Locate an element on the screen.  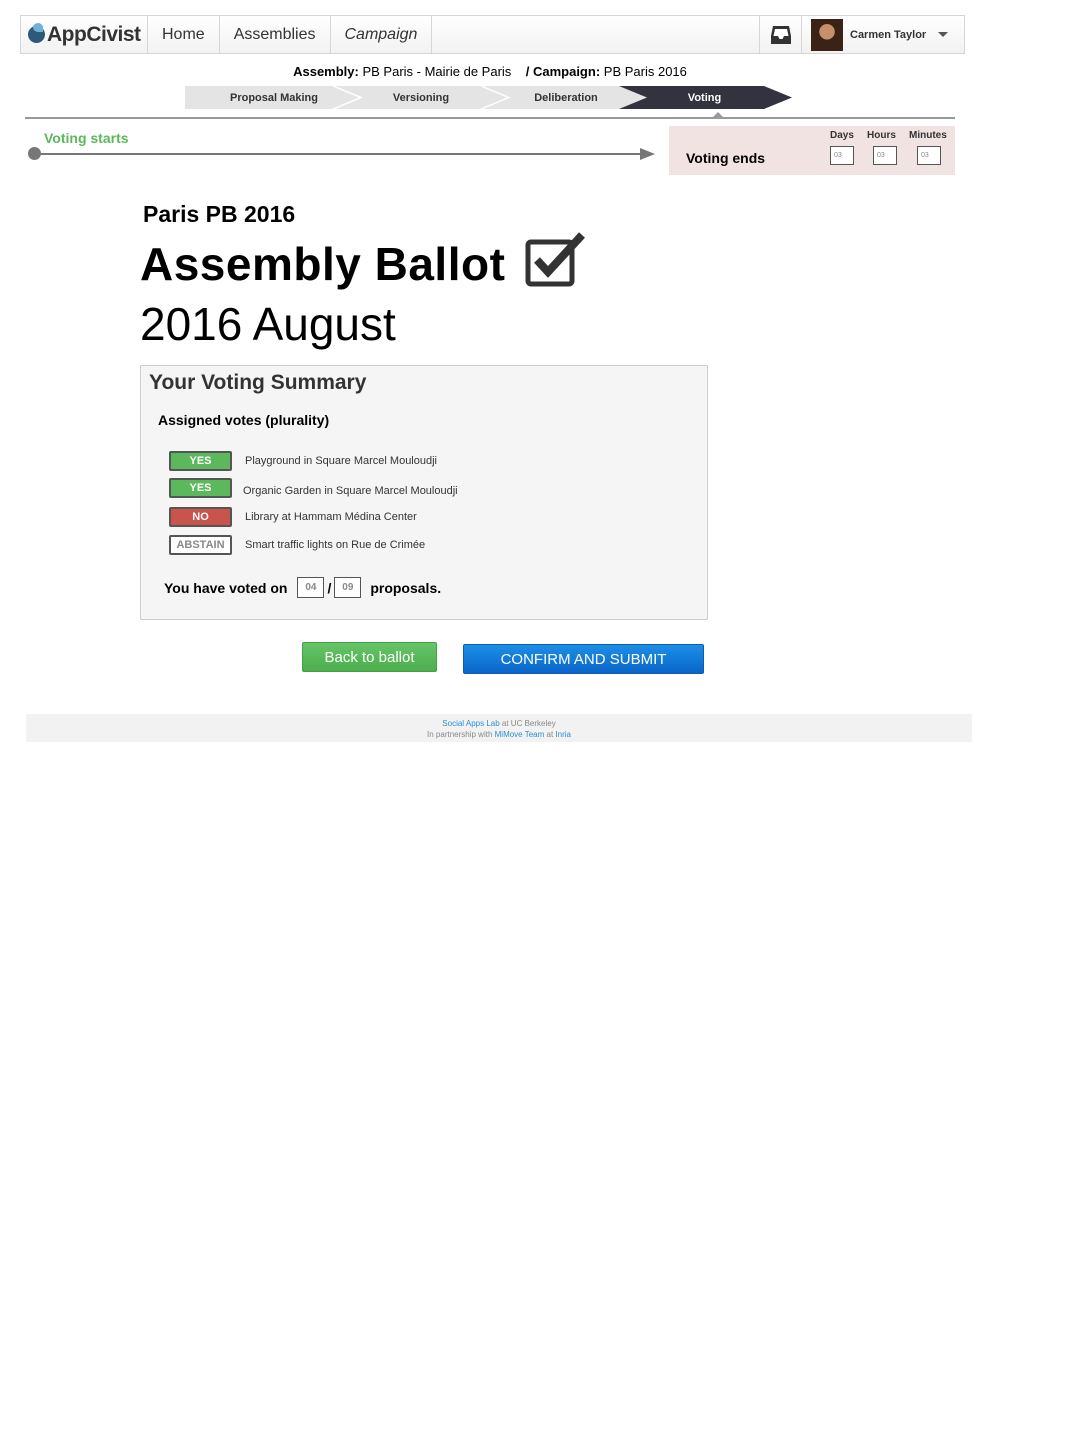
back-to-ballot-button: Back to ballot is located at coordinates (369, 657).